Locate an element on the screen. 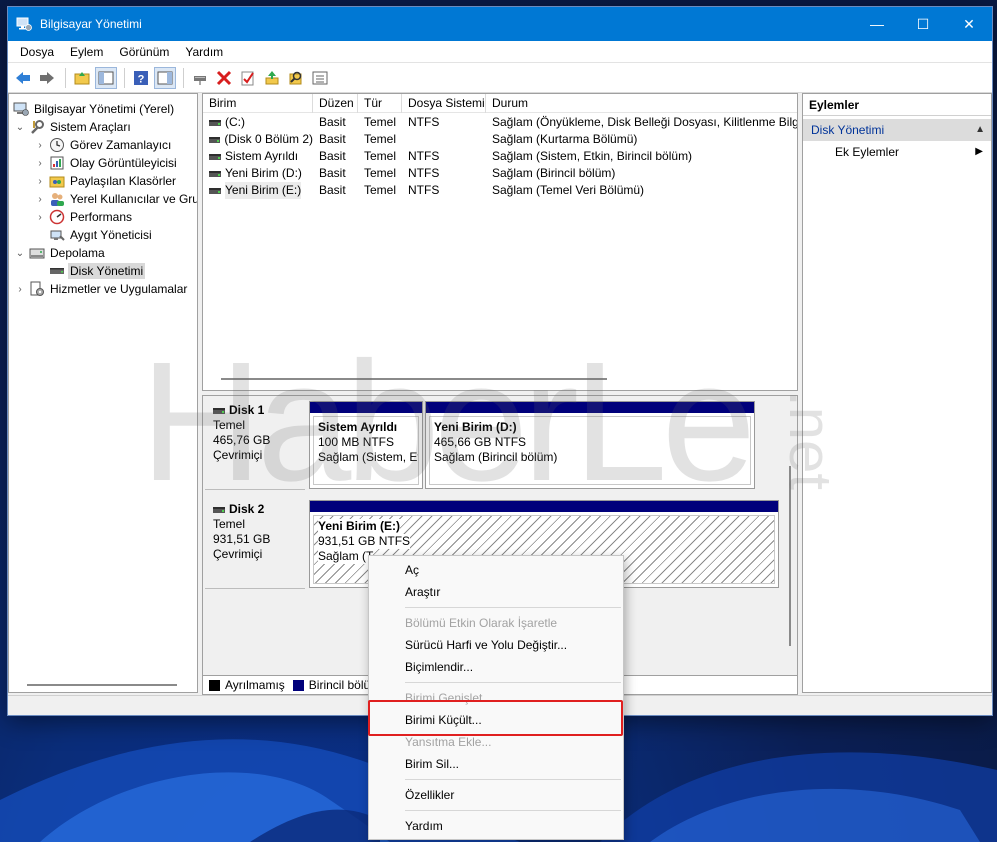 The height and width of the screenshot is (842, 997). menu-item-open: Aç is located at coordinates (496, 570).